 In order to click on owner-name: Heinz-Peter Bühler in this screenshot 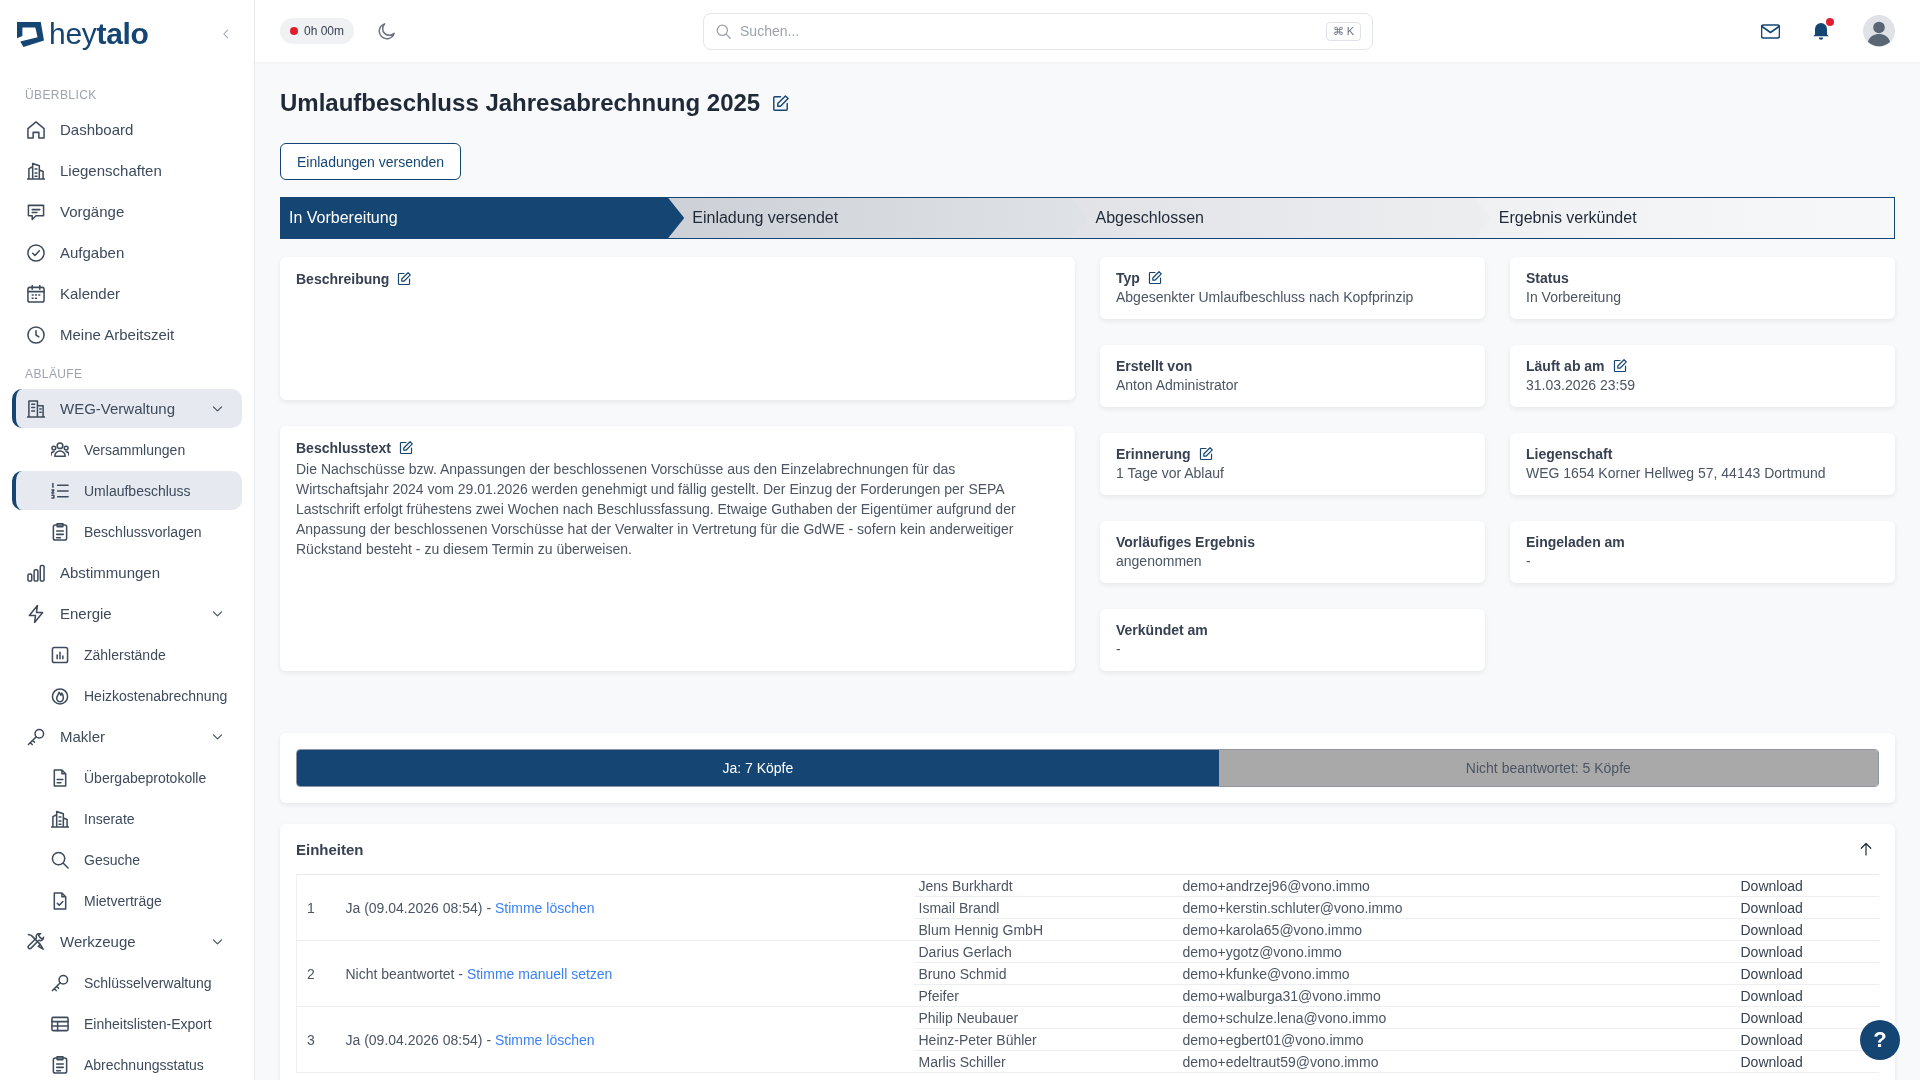, I will do `click(977, 1039)`.